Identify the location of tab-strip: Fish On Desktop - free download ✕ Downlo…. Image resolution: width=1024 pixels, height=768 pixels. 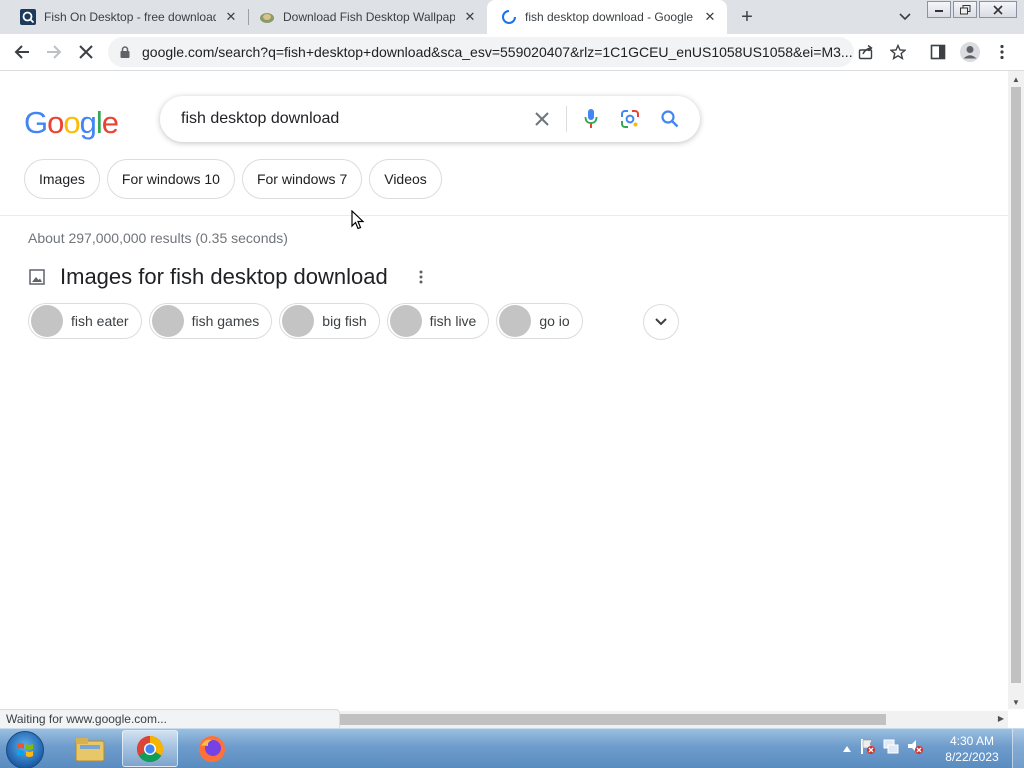
(512, 17).